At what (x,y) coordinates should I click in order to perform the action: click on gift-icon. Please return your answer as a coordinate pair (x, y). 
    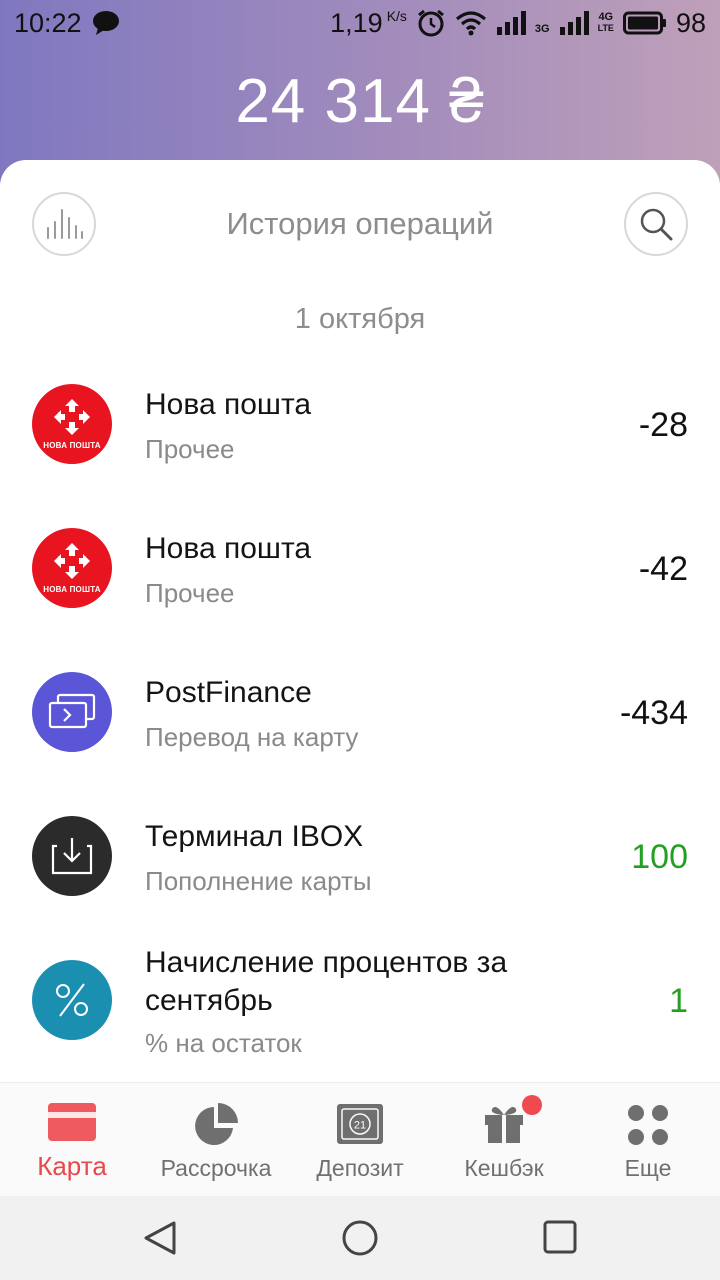
    Looking at the image, I should click on (504, 1125).